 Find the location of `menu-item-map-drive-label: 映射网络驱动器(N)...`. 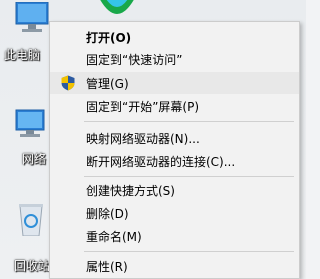

menu-item-map-drive-label: 映射网络驱动器(N)... is located at coordinates (143, 139).